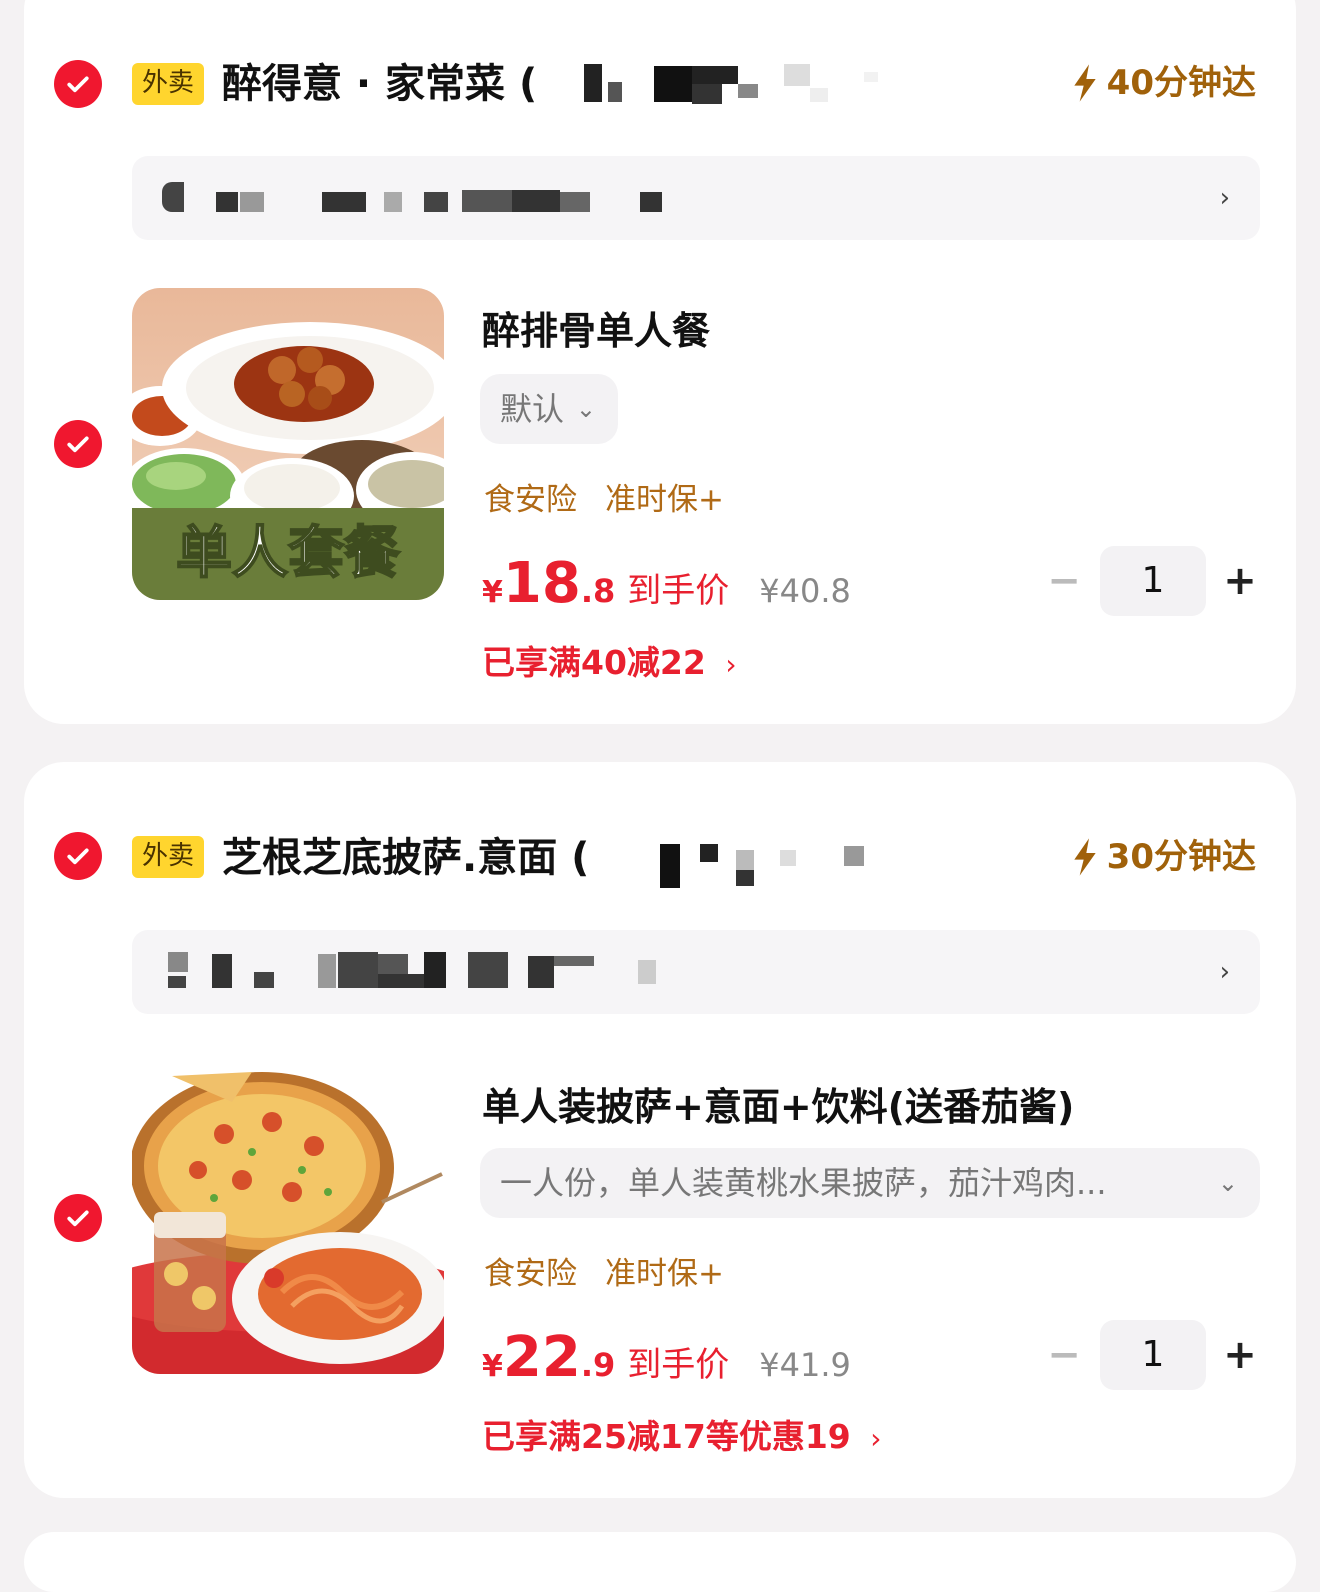 The image size is (1320, 1592). I want to click on discount-text: 已享满25减17等优惠19, so click(666, 1436).